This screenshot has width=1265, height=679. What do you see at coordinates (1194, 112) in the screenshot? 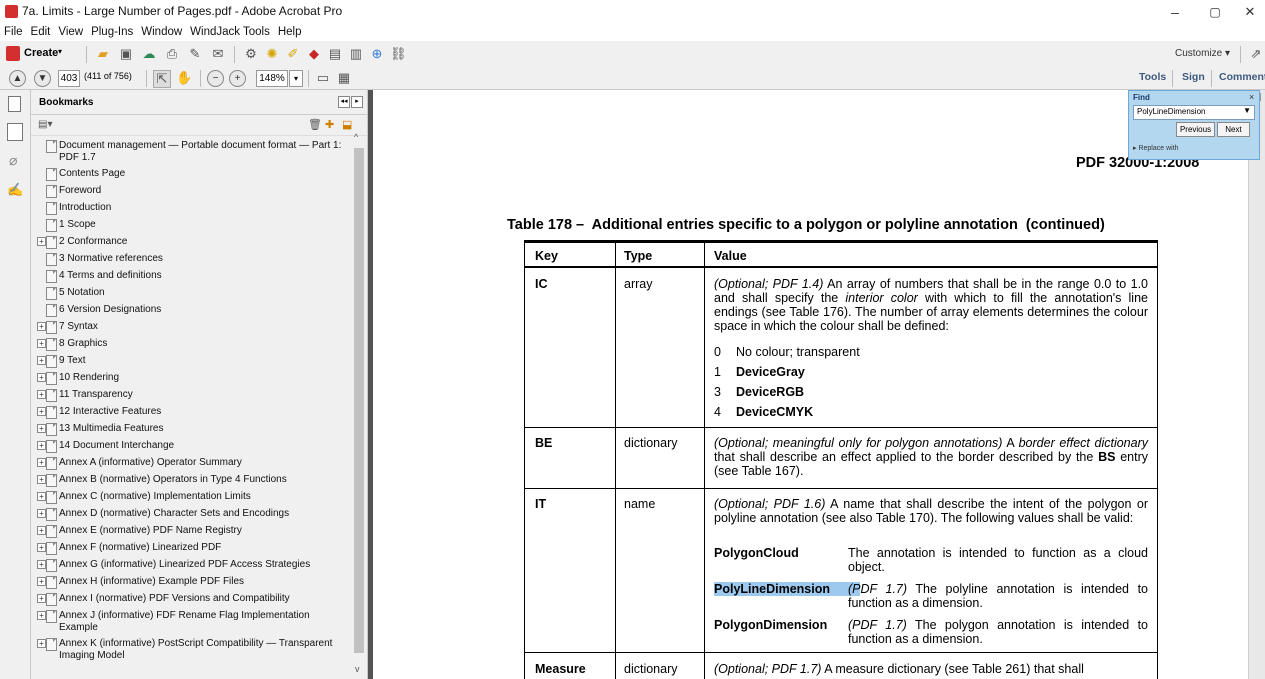
I see `find-input: PolyLineDimension ▼` at bounding box center [1194, 112].